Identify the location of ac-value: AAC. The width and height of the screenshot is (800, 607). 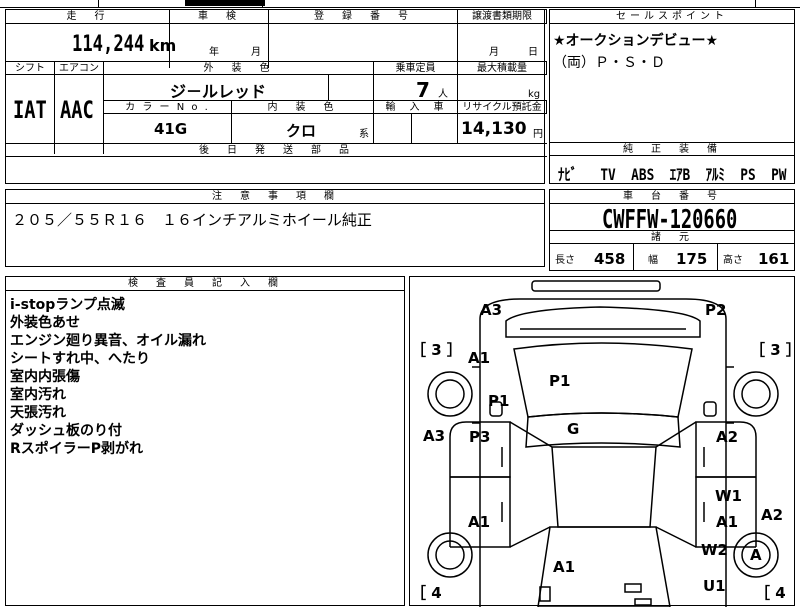
(77, 110).